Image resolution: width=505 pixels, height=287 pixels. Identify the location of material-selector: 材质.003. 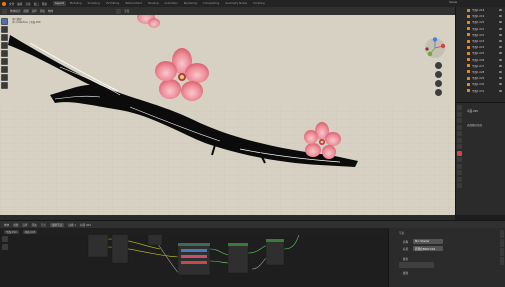
(85, 225).